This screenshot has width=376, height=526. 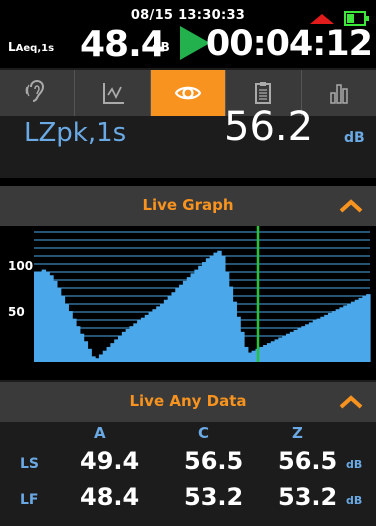 I want to click on ear-icon, so click(x=35, y=90).